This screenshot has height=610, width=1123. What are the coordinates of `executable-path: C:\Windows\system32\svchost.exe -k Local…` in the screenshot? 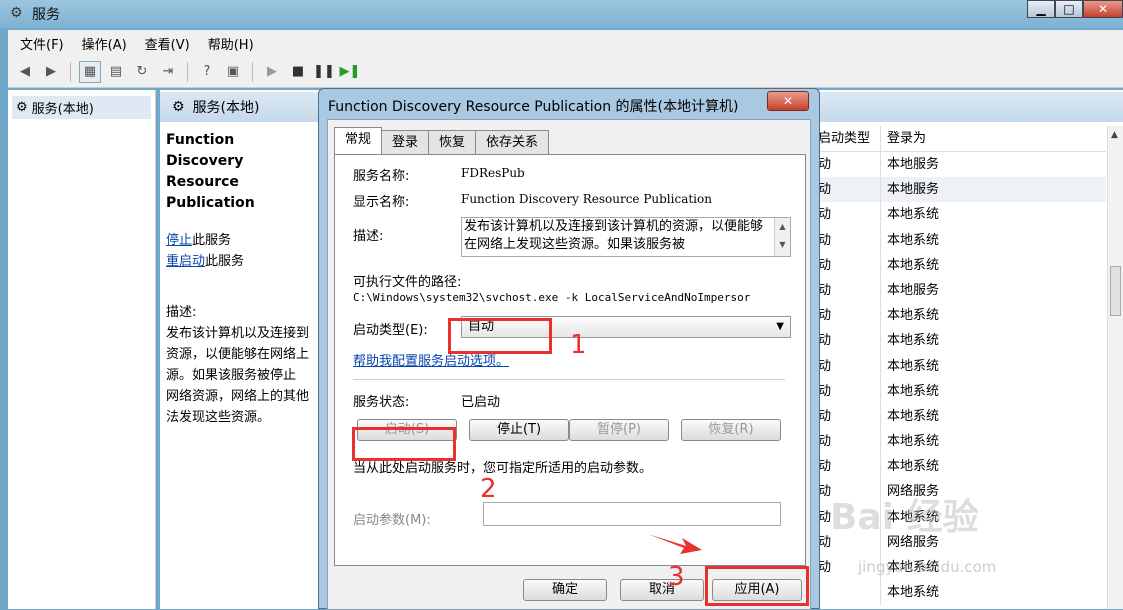 It's located at (552, 297).